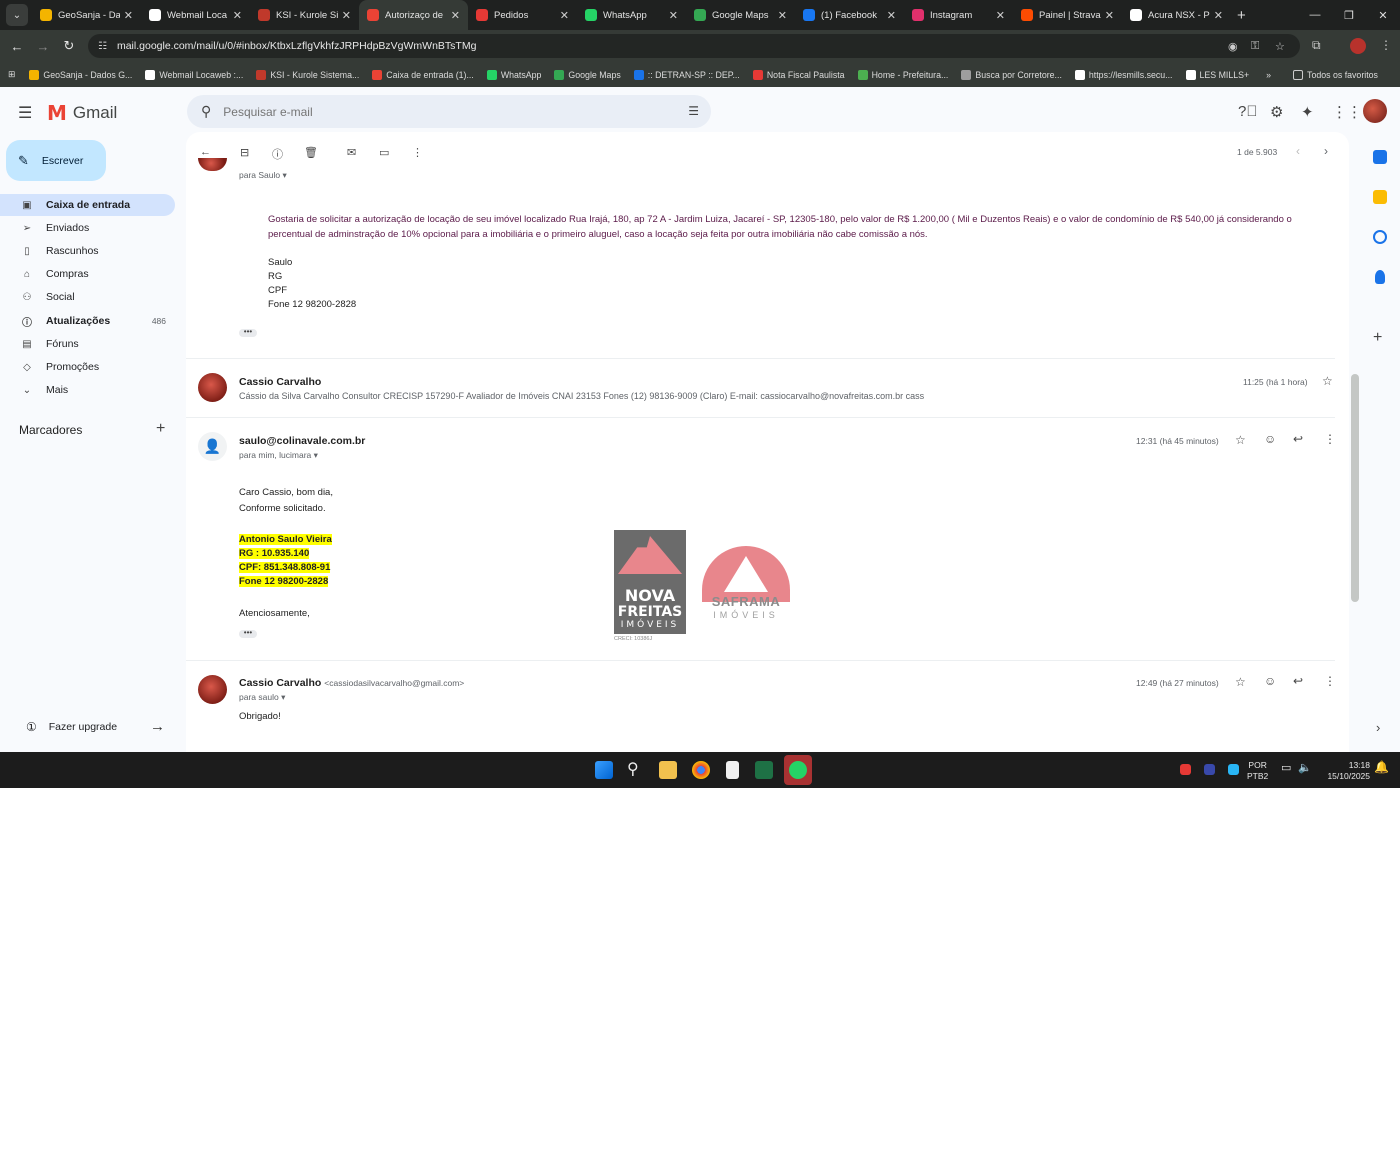 Image resolution: width=1400 pixels, height=1165 pixels. What do you see at coordinates (1176, 15) in the screenshot?
I see `browser-tab: Acura NSX - Pe ✕` at bounding box center [1176, 15].